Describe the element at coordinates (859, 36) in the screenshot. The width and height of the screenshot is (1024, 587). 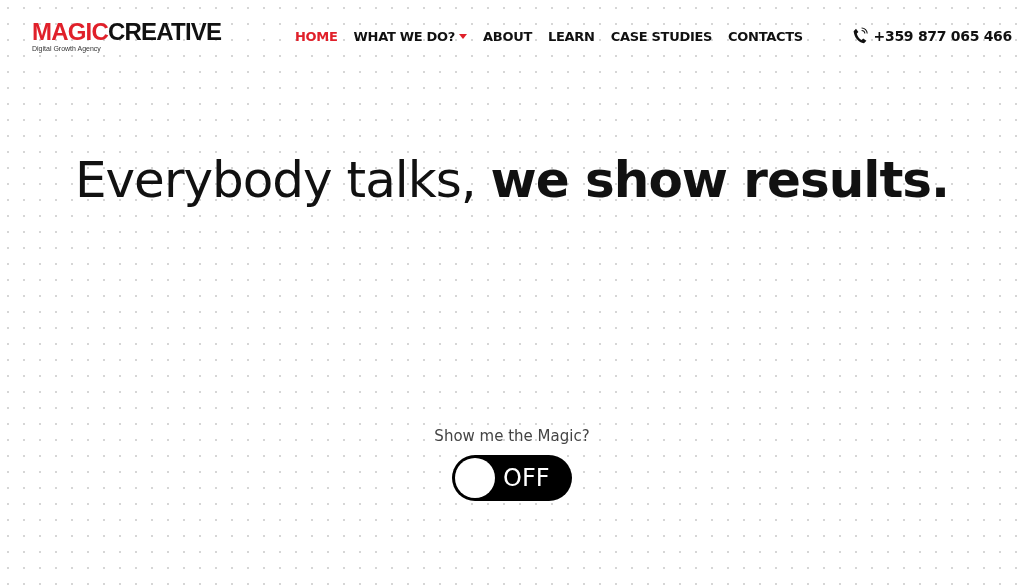
I see `phone-icon` at that location.